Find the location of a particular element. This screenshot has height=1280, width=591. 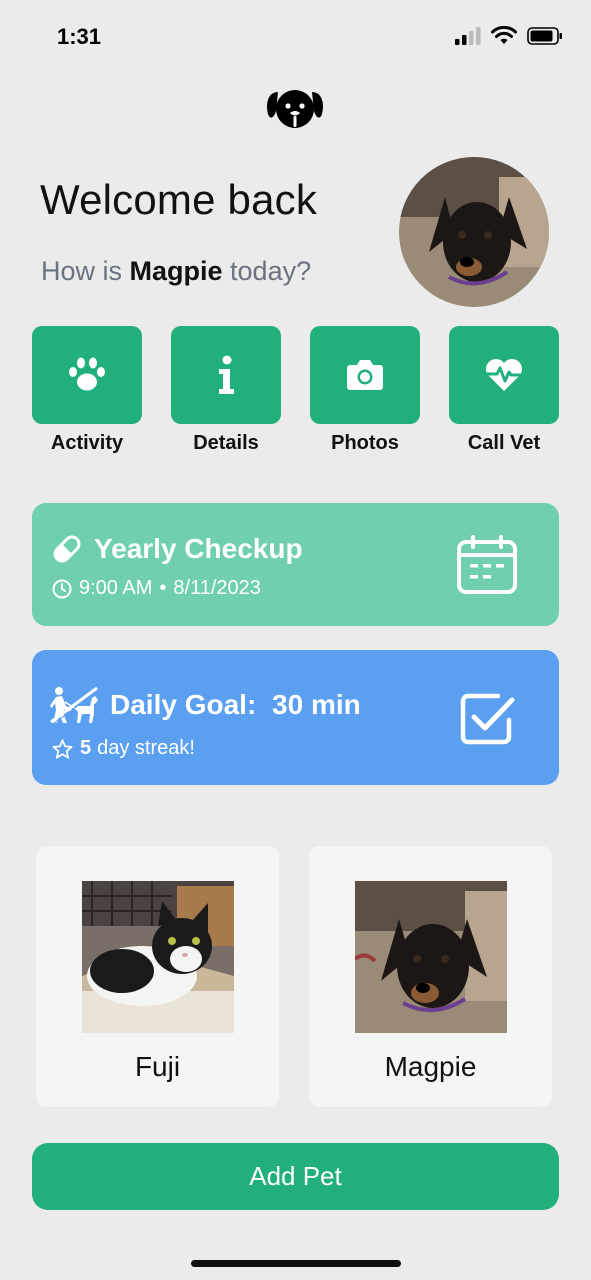

quick-actions: Activity Details Photos Call Vet is located at coordinates (295, 390).